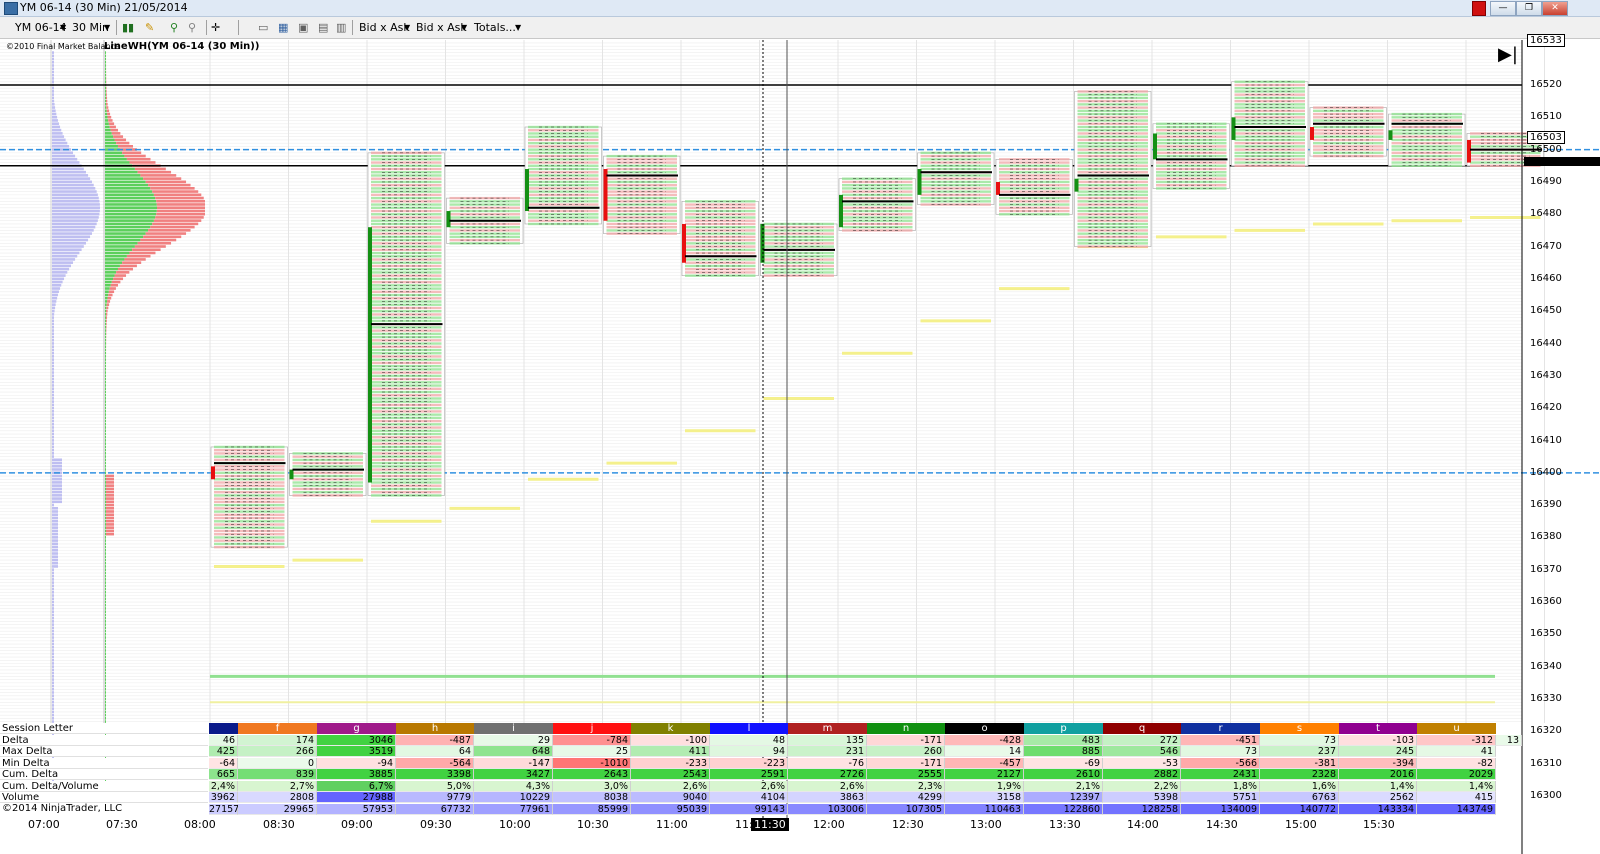 Image resolution: width=1600 pixels, height=854 pixels. I want to click on price-axis-label: 16390, so click(1546, 505).